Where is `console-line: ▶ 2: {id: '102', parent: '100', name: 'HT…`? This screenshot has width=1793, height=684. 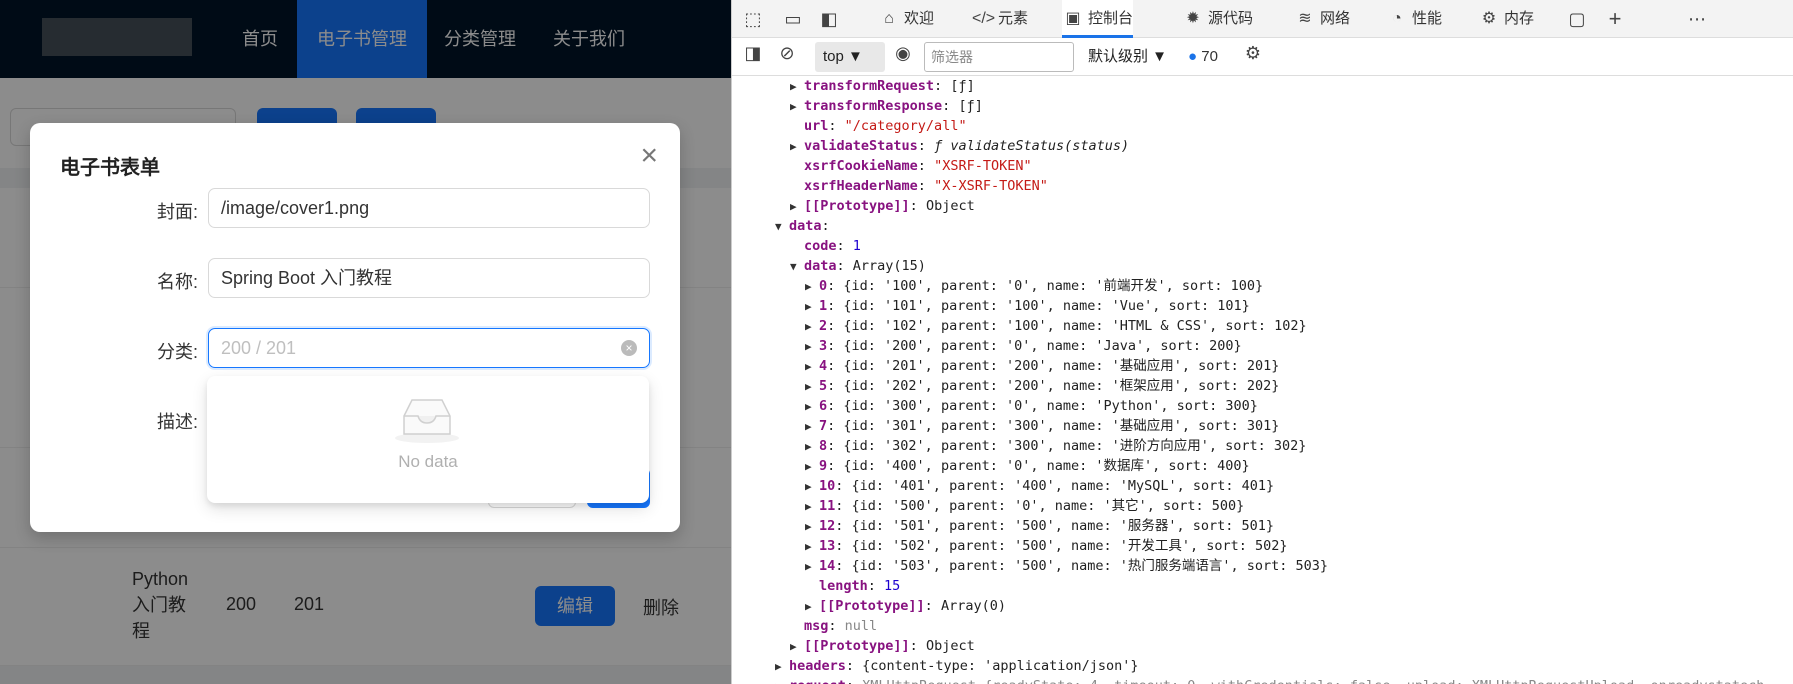 console-line: ▶ 2: {id: '102', parent: '100', name: 'HT… is located at coordinates (1019, 326).